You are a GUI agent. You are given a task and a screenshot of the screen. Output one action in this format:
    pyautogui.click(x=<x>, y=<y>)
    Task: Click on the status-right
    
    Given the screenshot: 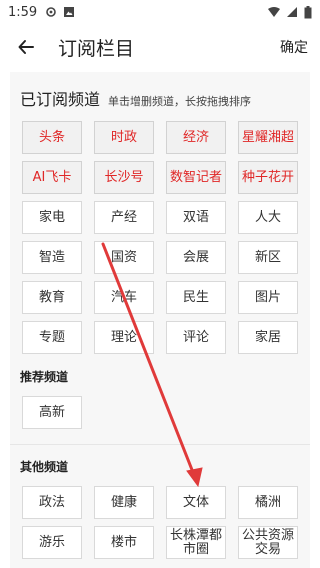 What is the action you would take?
    pyautogui.click(x=290, y=12)
    